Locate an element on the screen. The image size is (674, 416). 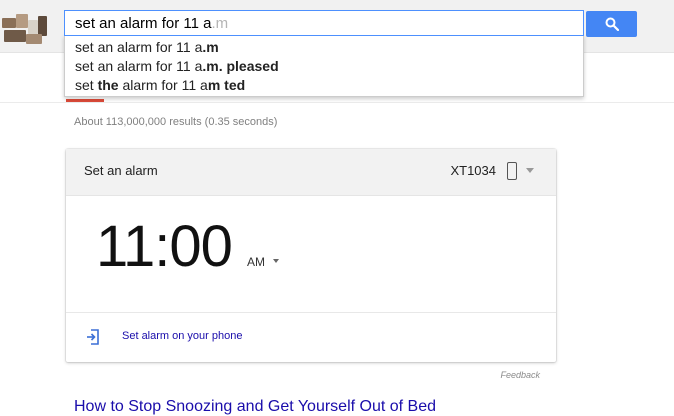
feedback-link: Feedback is located at coordinates (520, 375).